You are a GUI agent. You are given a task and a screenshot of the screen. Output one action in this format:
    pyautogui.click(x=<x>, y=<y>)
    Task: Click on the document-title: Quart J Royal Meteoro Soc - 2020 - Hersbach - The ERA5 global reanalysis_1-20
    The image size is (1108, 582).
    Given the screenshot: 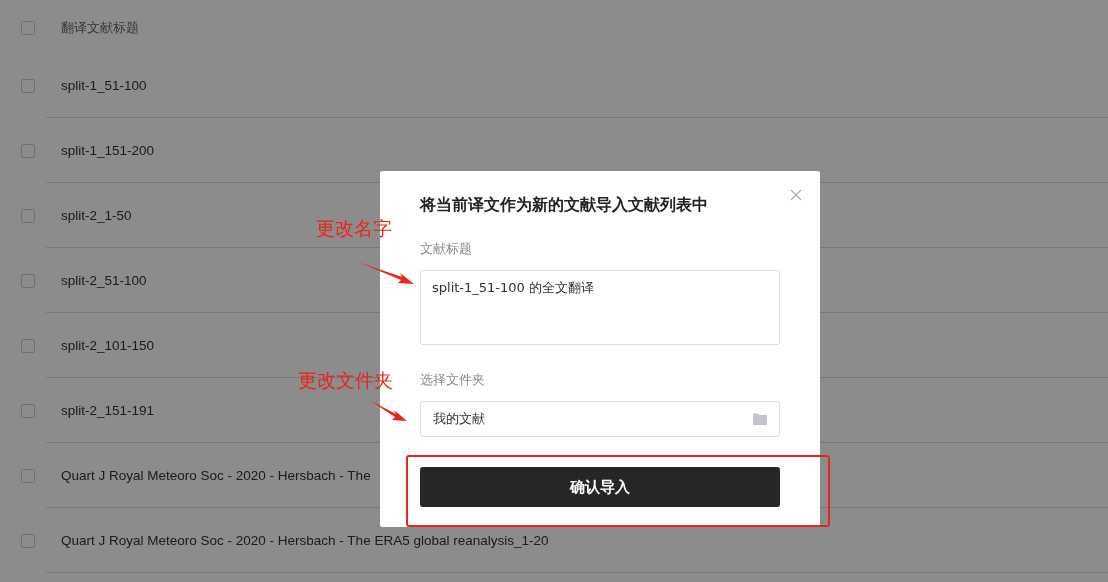 What is the action you would take?
    pyautogui.click(x=305, y=540)
    